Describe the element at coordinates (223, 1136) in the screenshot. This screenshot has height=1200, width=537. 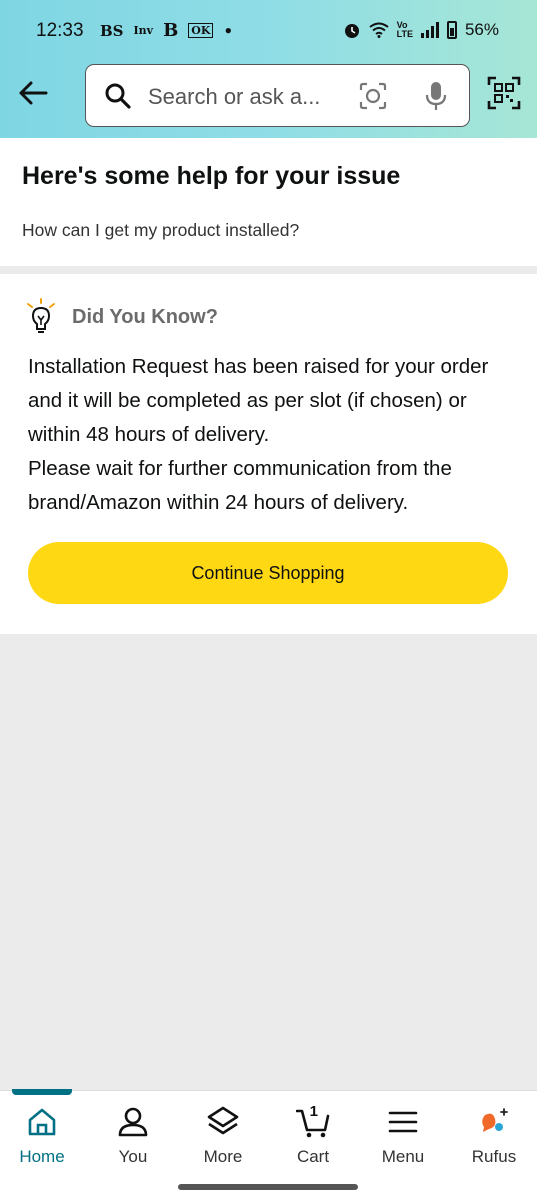
I see `nav-item-more: More` at that location.